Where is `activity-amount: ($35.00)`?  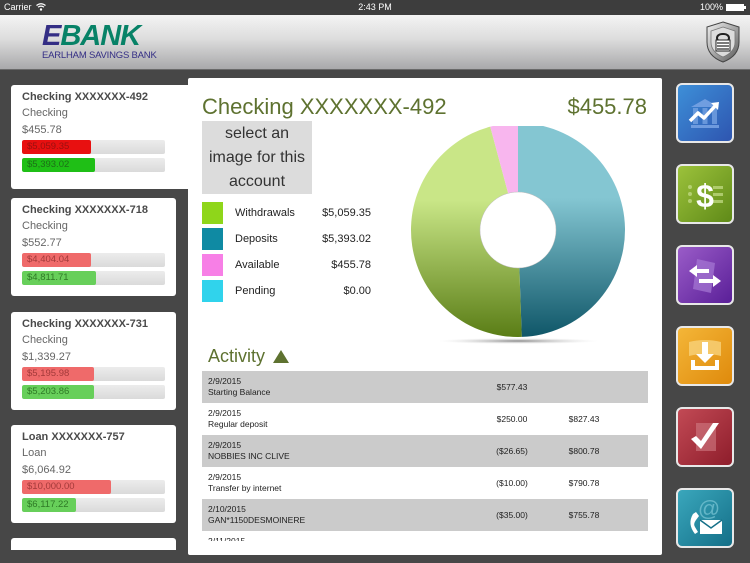
activity-amount: ($35.00) is located at coordinates (512, 515).